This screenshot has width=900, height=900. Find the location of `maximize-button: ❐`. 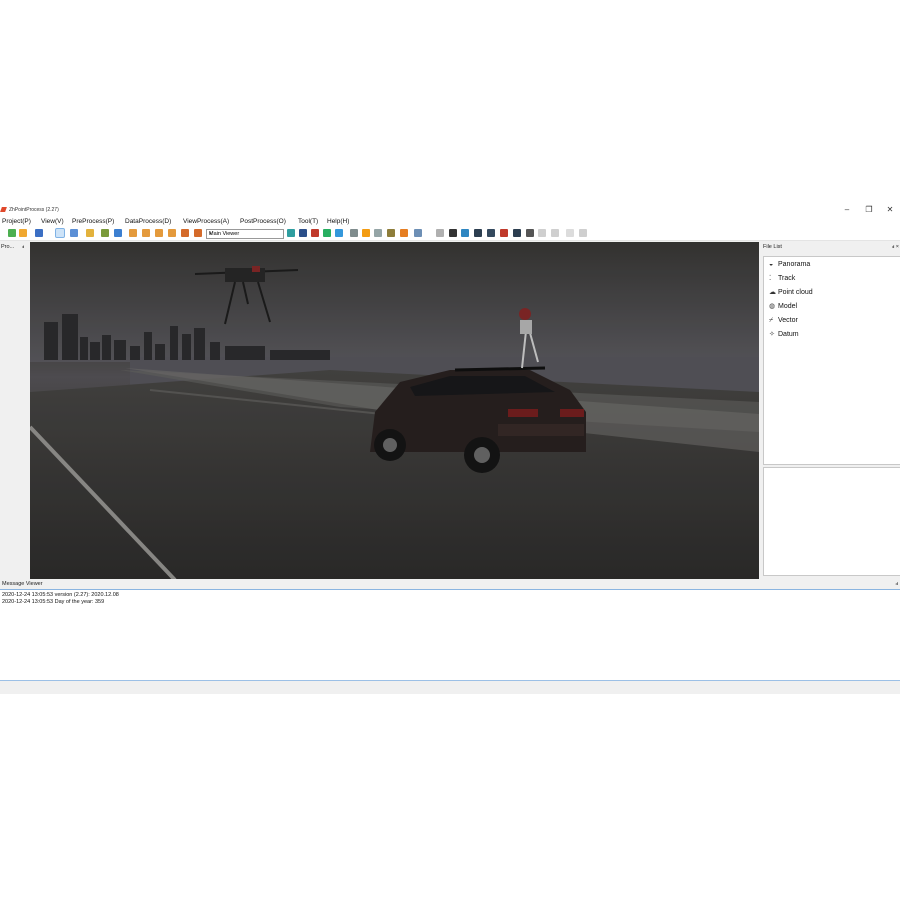

maximize-button: ❐ is located at coordinates (869, 210).